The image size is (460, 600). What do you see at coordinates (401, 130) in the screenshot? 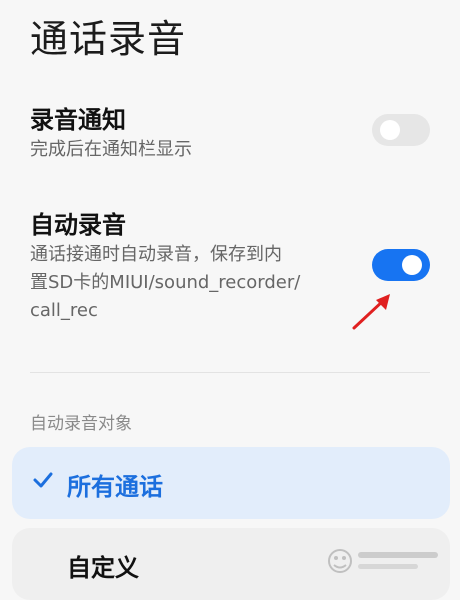
I see `record-notification-toggle` at bounding box center [401, 130].